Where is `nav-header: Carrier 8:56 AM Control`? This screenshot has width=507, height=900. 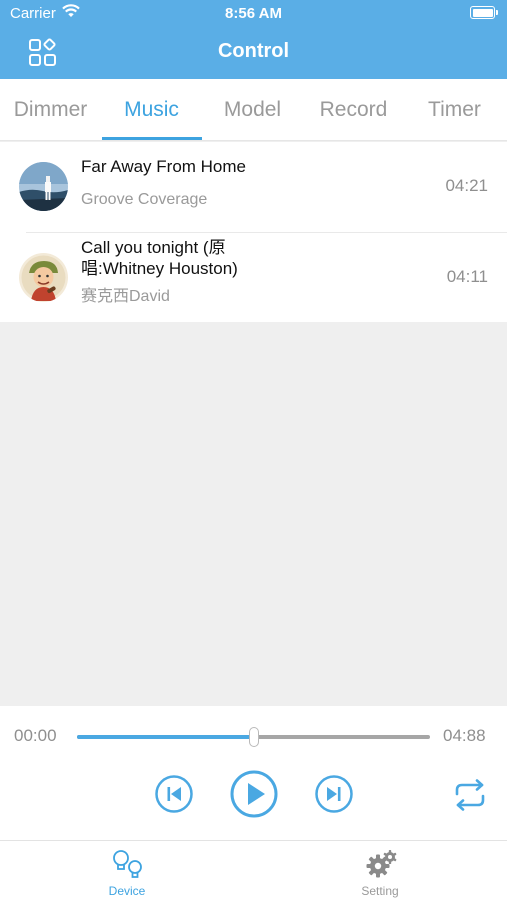
nav-header: Carrier 8:56 AM Control is located at coordinates (253, 39).